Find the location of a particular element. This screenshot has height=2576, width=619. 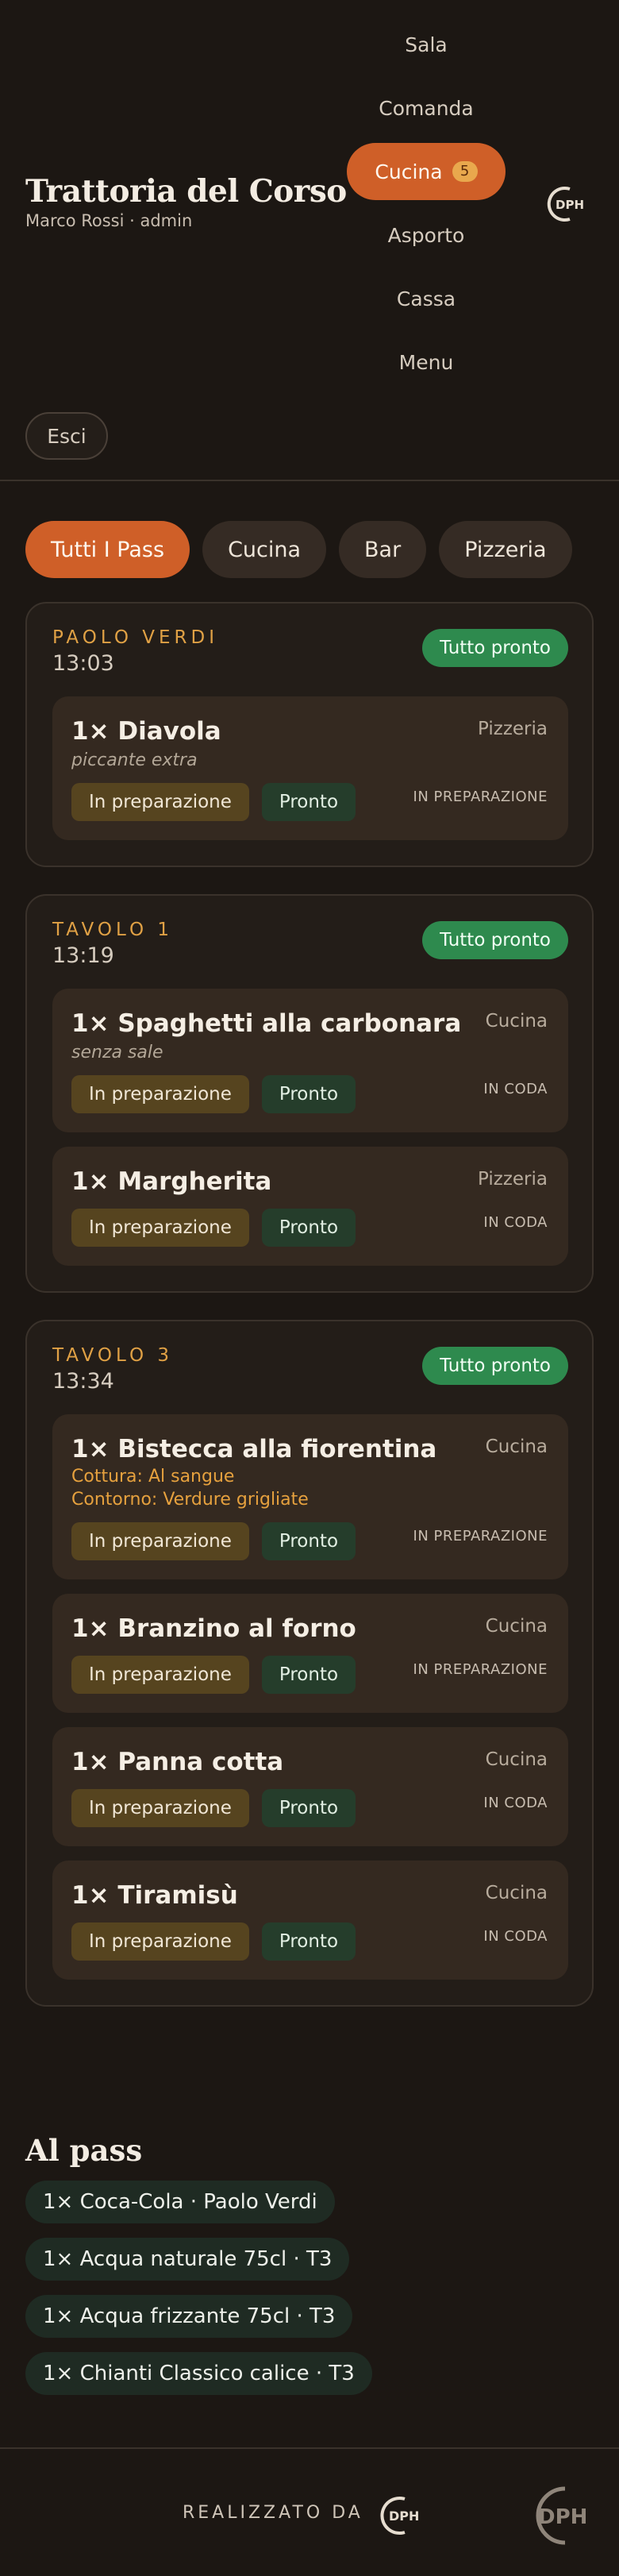

filter-bar: Bar is located at coordinates (383, 549).